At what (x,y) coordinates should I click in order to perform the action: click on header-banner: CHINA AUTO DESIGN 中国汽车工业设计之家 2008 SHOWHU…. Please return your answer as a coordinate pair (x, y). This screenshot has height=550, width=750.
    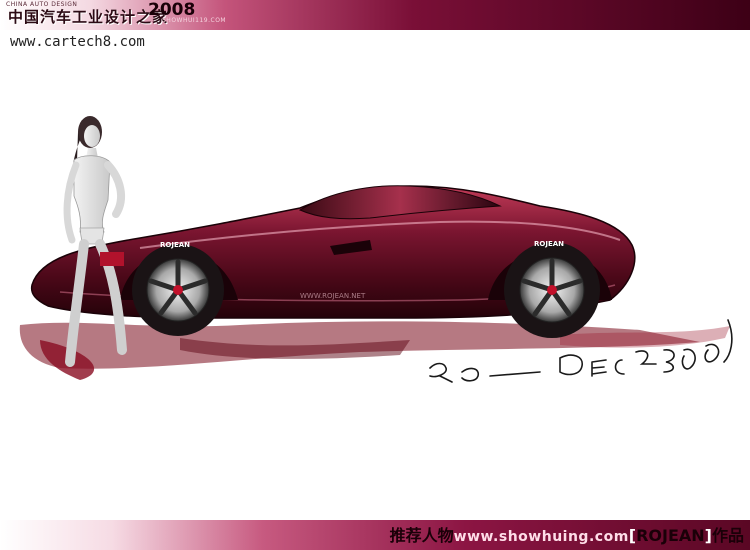
    Looking at the image, I should click on (375, 15).